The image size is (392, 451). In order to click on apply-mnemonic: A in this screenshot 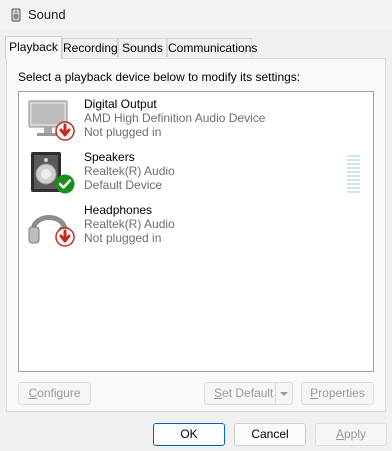, I will do `click(339, 434)`.